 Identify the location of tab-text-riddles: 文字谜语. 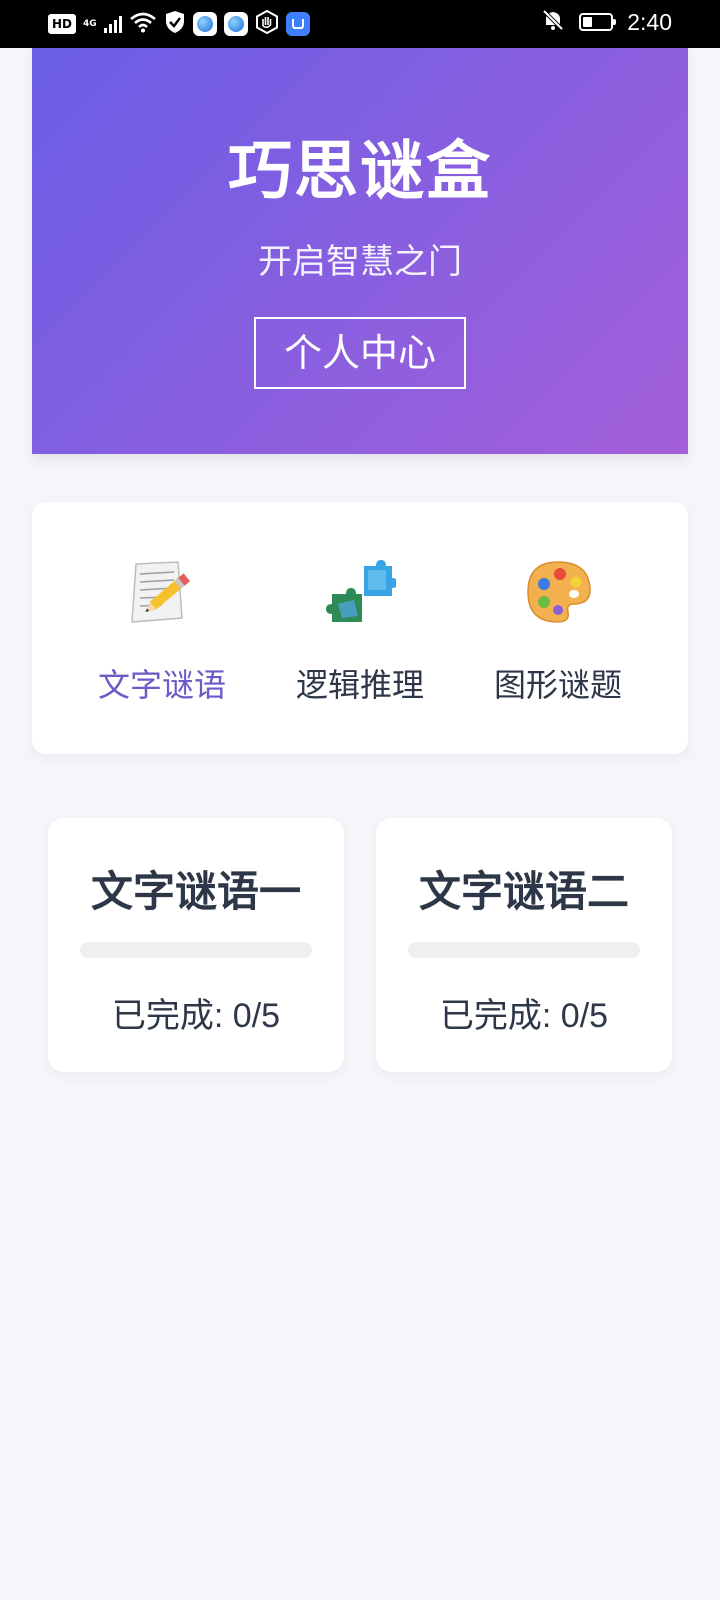
(162, 628).